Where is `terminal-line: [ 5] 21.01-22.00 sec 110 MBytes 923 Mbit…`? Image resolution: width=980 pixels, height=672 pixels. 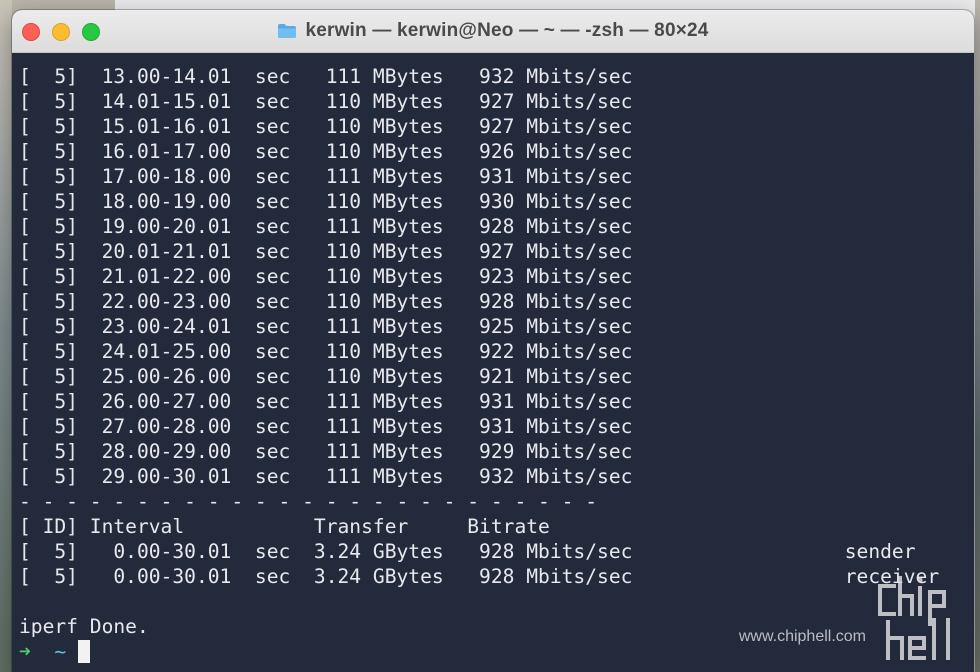
terminal-line: [ 5] 21.01-22.00 sec 110 MBytes 923 Mbit… is located at coordinates (326, 276).